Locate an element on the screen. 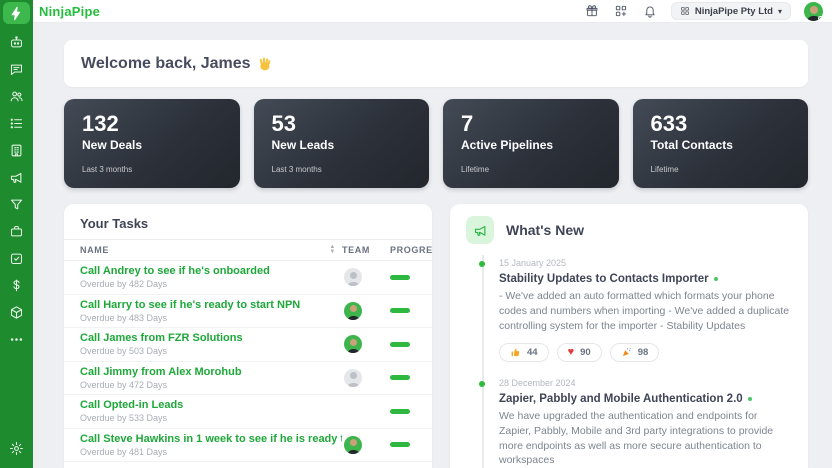 The image size is (832, 468). gear-icon is located at coordinates (16, 448).